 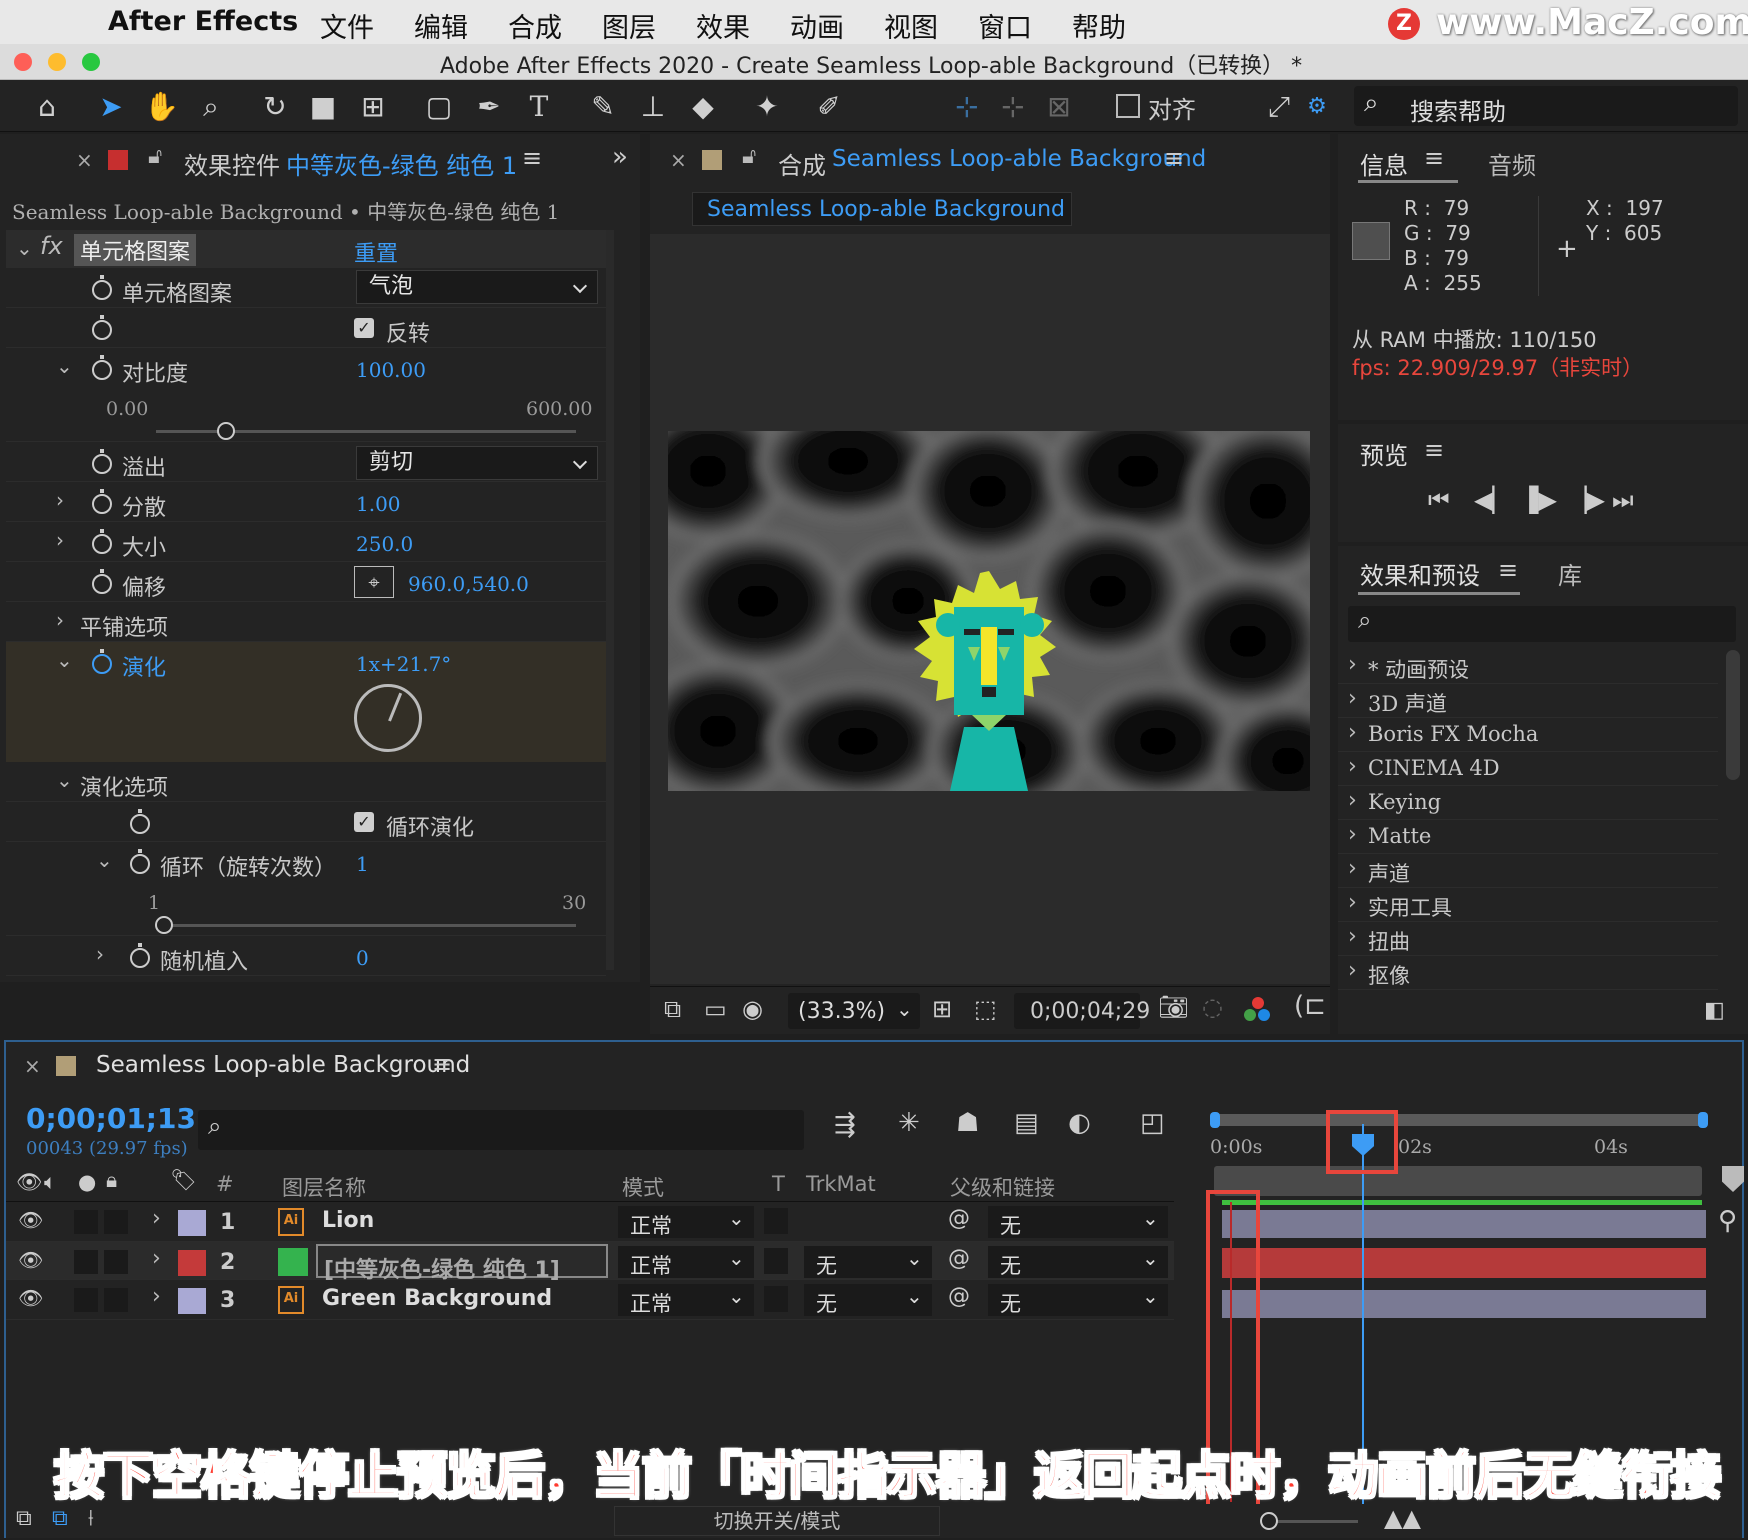 What do you see at coordinates (378, 504) in the screenshot?
I see `disperse-value: 1.00` at bounding box center [378, 504].